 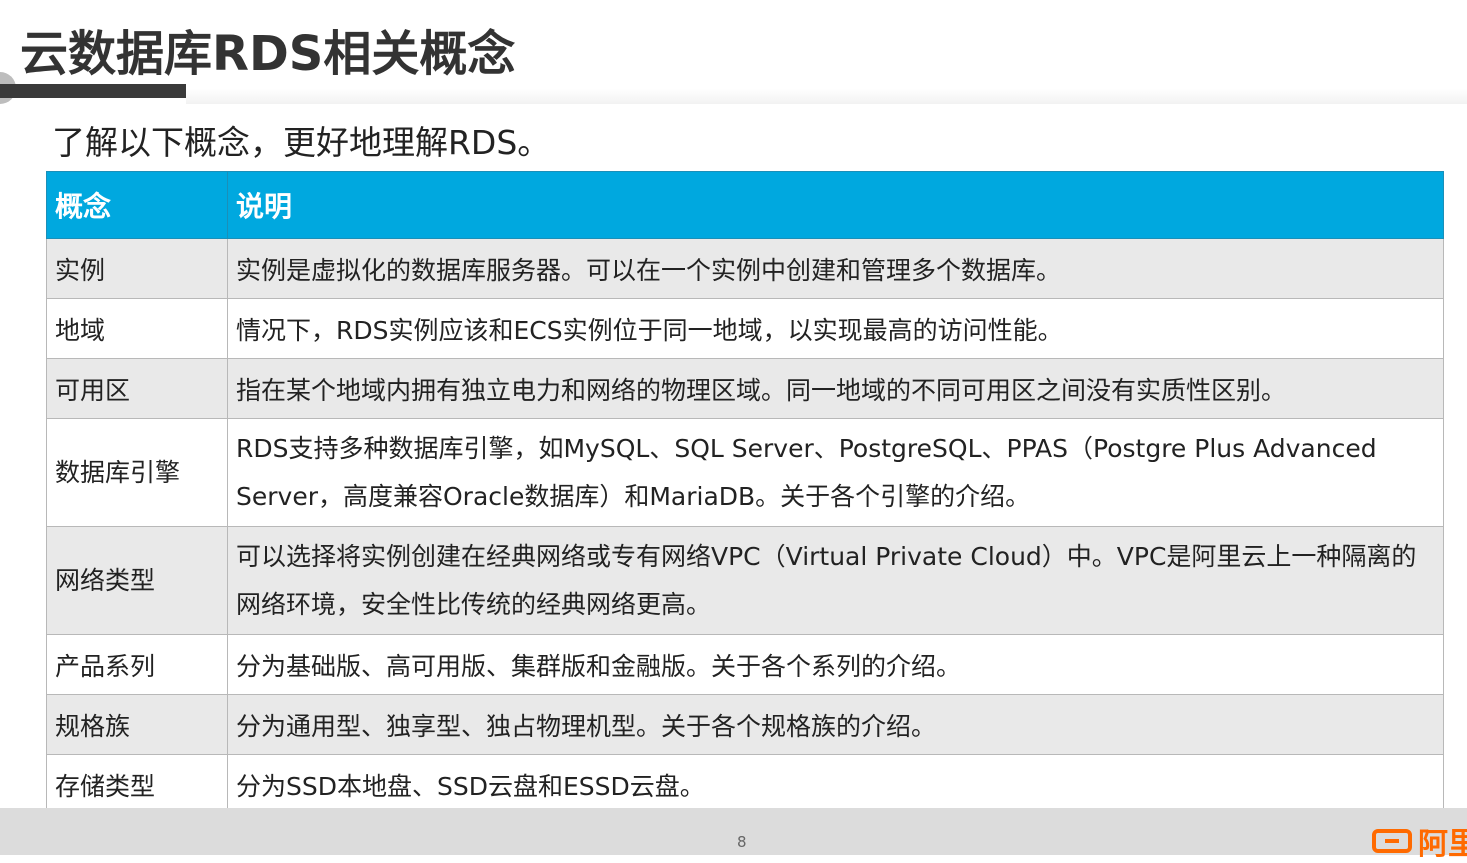 I want to click on table-row: 存储类型 分为SSD本地盘、SSD云盘和ESSD云盘。, so click(x=745, y=784).